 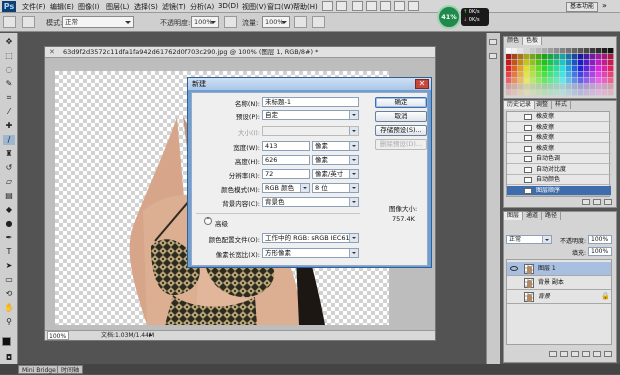 I want to click on menu-help: 帮助(H), so click(x=305, y=7).